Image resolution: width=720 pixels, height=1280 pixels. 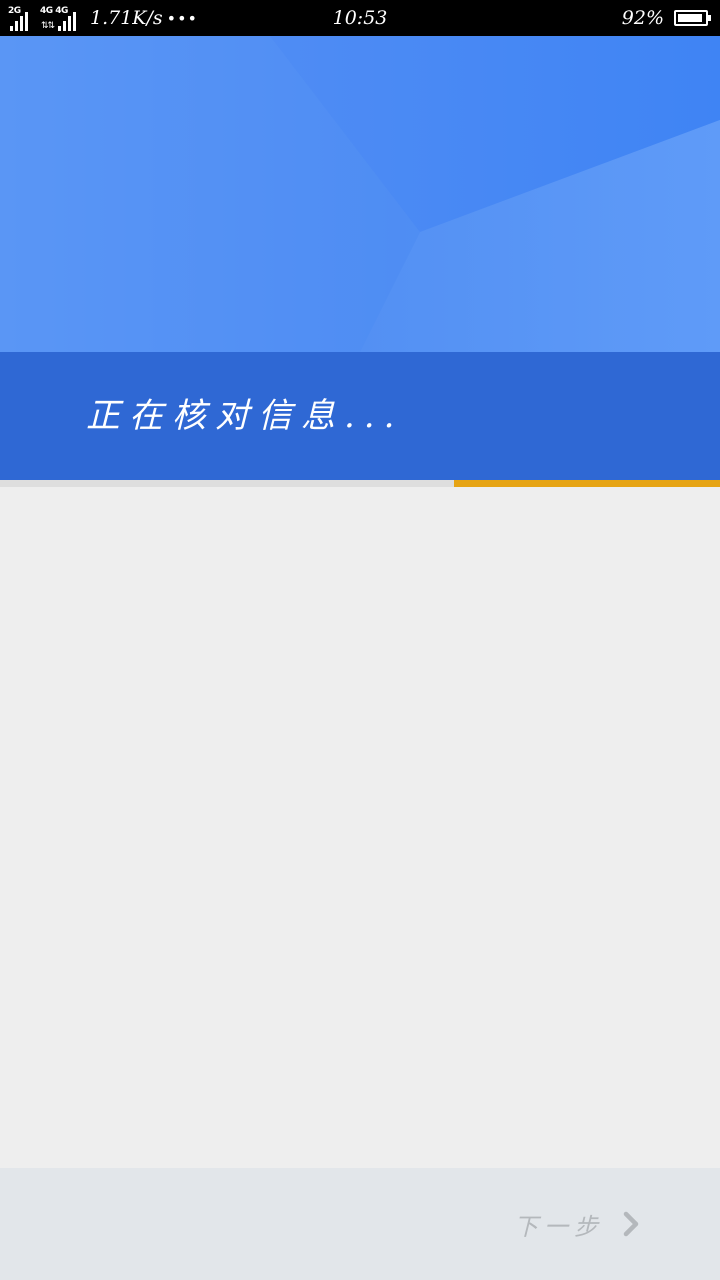 I want to click on clock: 10:53, so click(x=360, y=18).